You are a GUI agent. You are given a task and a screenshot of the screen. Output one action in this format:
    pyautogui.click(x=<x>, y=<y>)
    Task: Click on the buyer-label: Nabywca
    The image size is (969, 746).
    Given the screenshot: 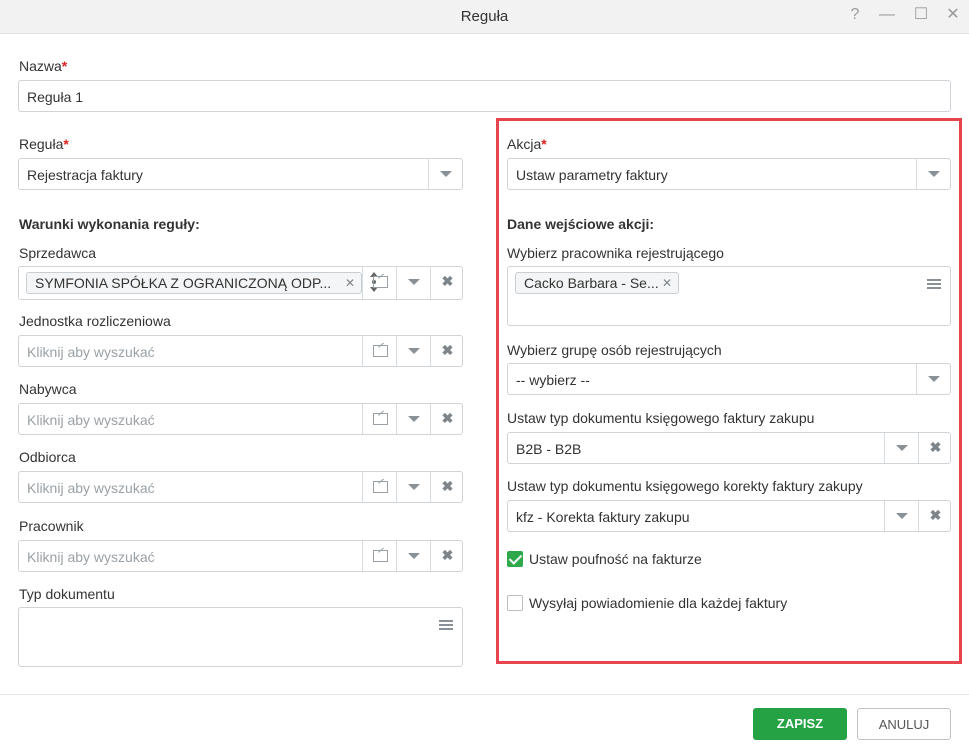 What is the action you would take?
    pyautogui.click(x=48, y=389)
    